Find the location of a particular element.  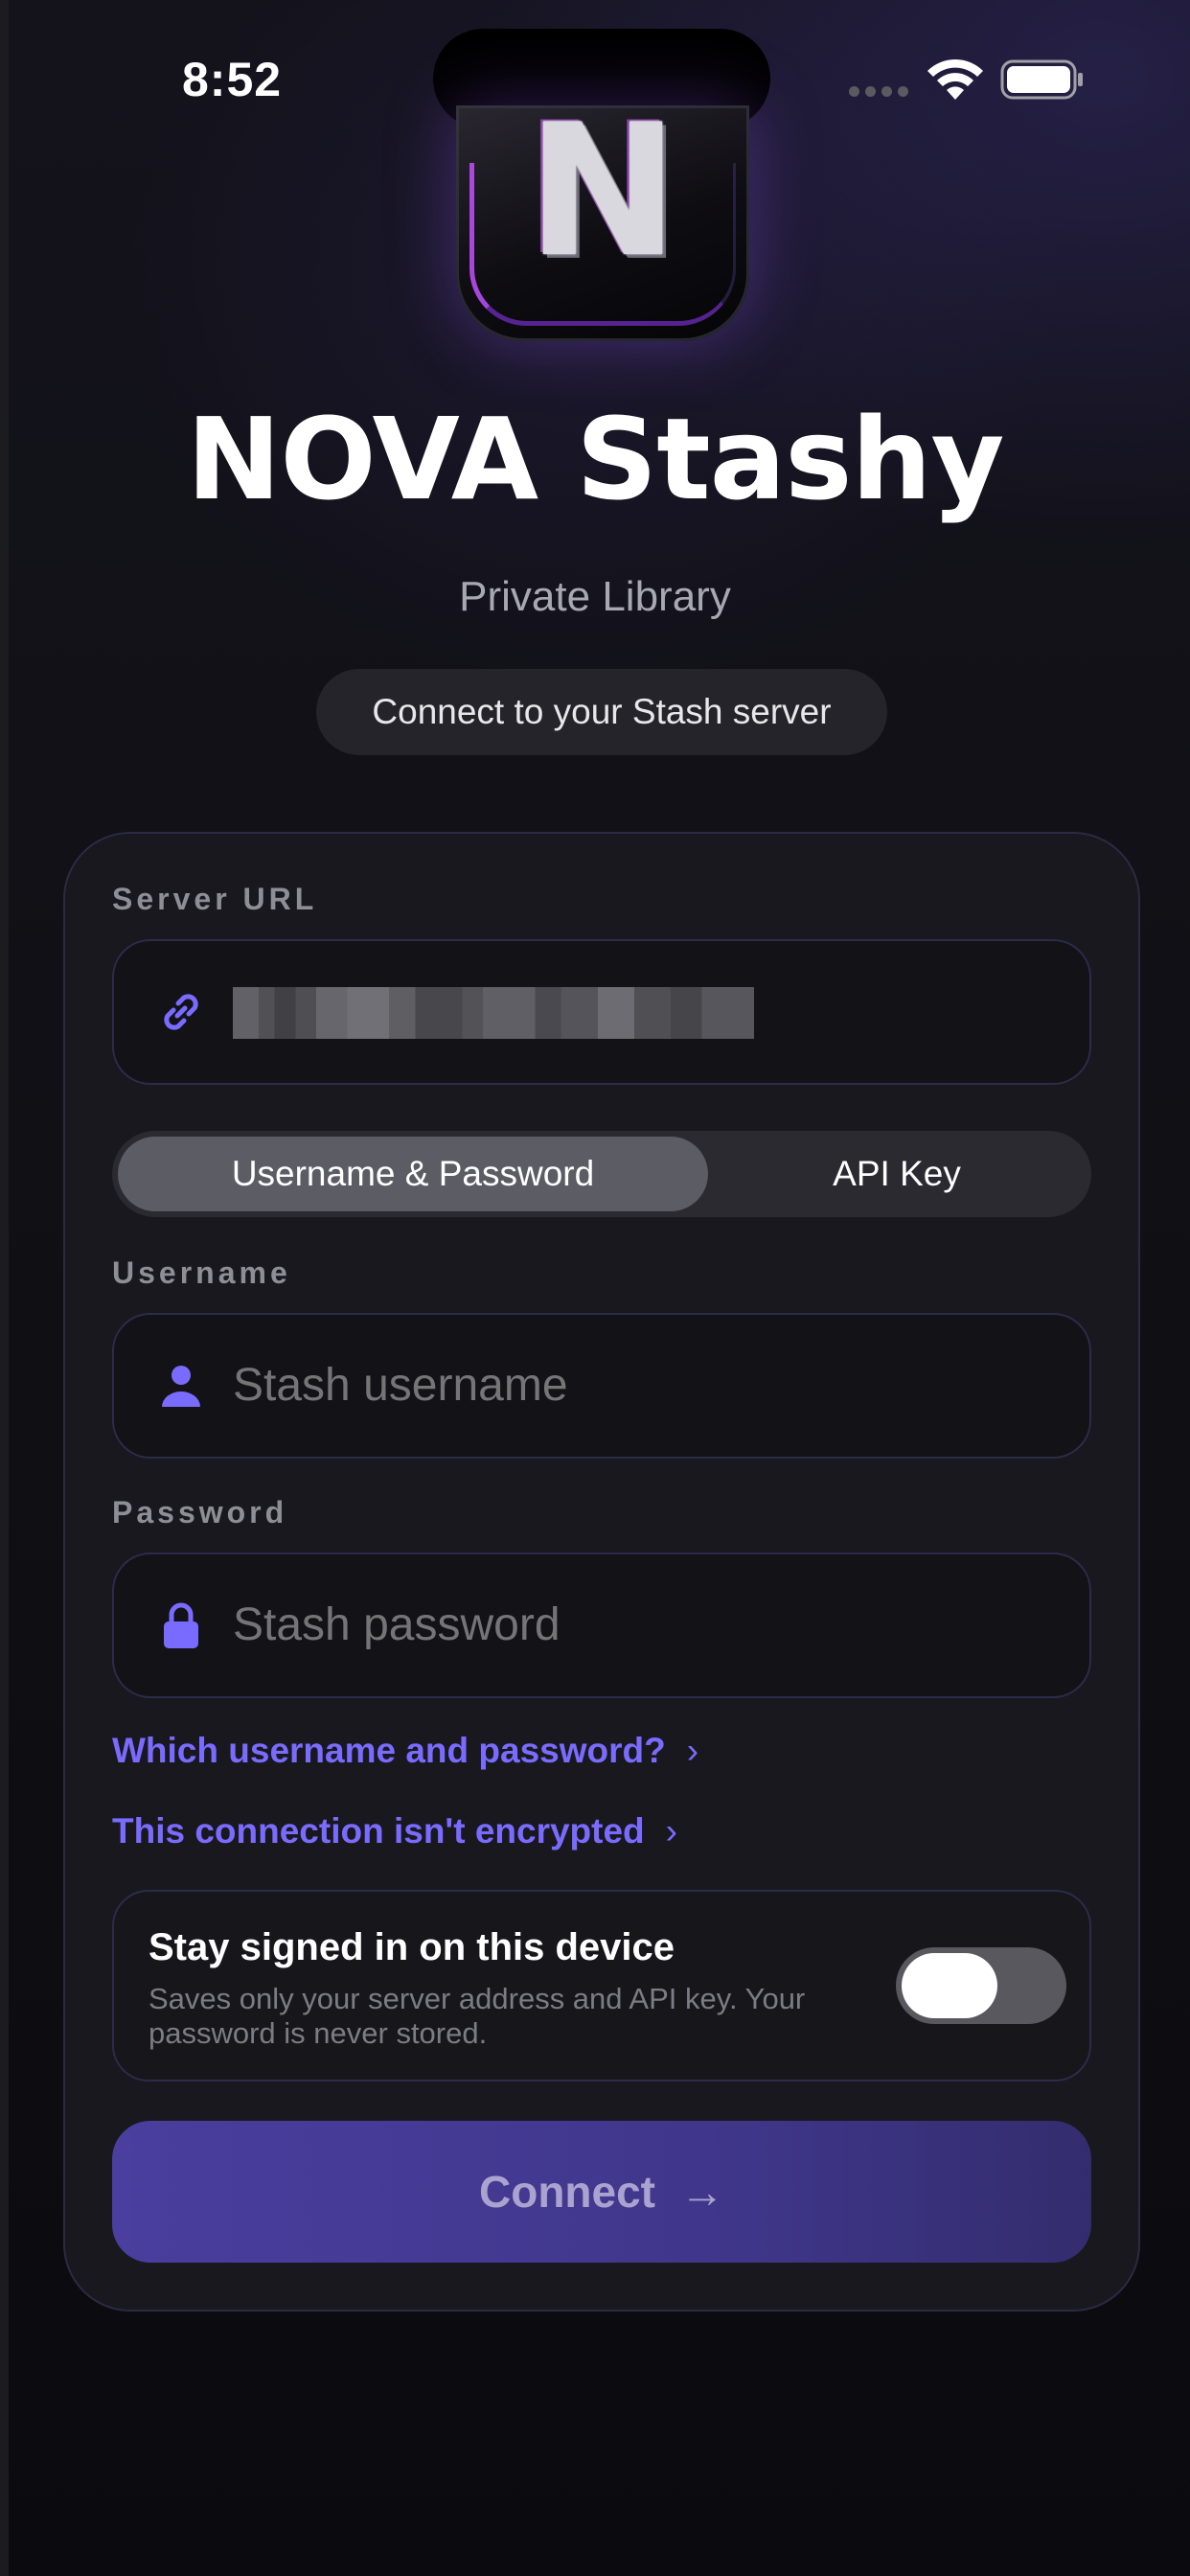

connect-hint-pill: Connect to your Stash server is located at coordinates (602, 712).